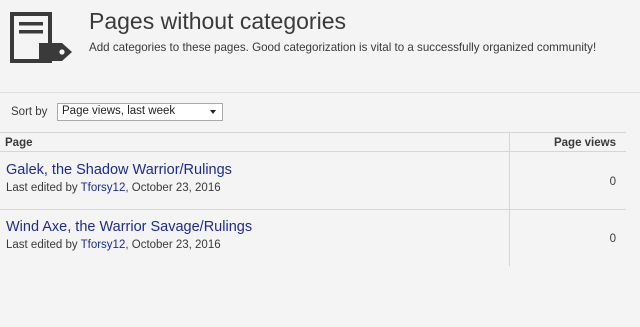 The image size is (640, 327). Describe the element at coordinates (119, 170) in the screenshot. I see `page-link: Galek, the Shadow Warrior/Rulings` at that location.